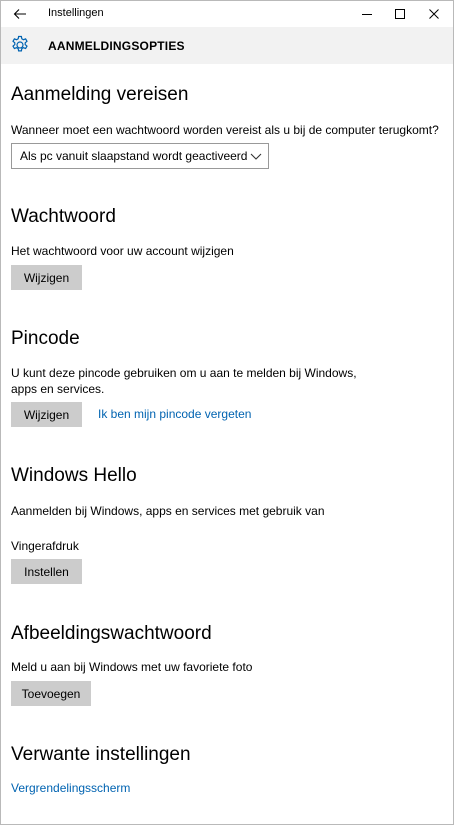  Describe the element at coordinates (63, 216) in the screenshot. I see `section-title-password: Wachtwoord` at that location.